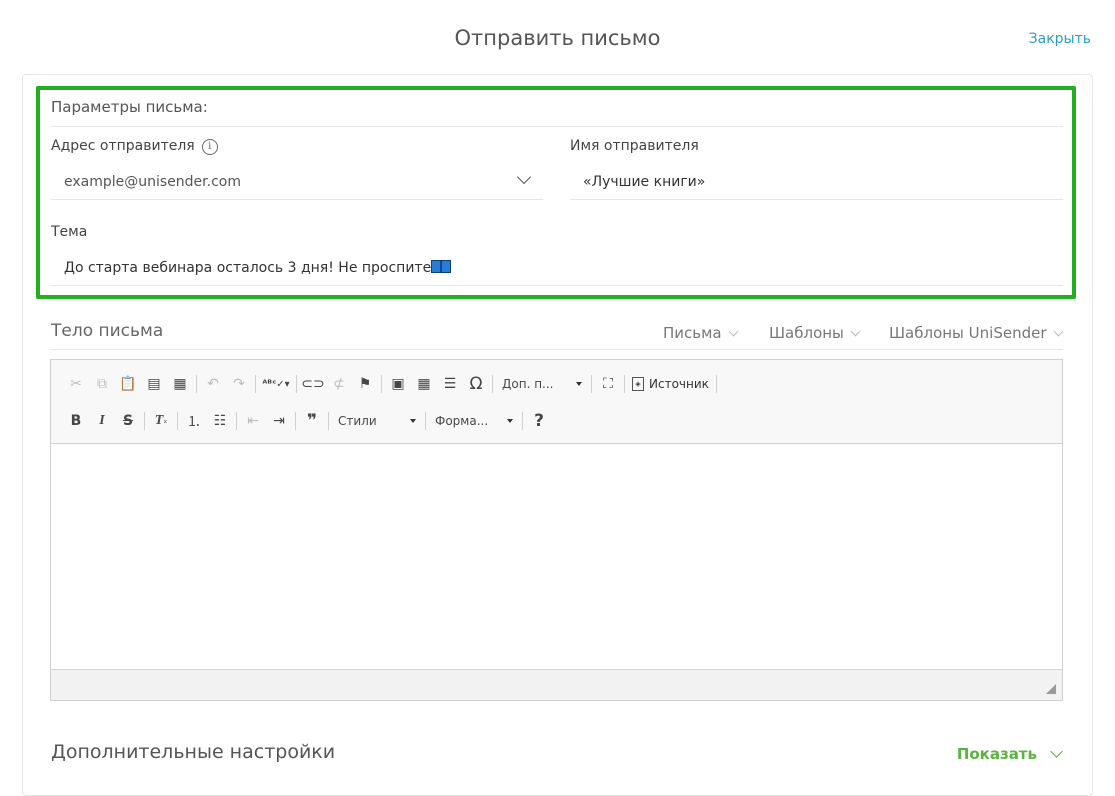  Describe the element at coordinates (123, 146) in the screenshot. I see `sender-address-label-text: Адрес отправителя` at that location.